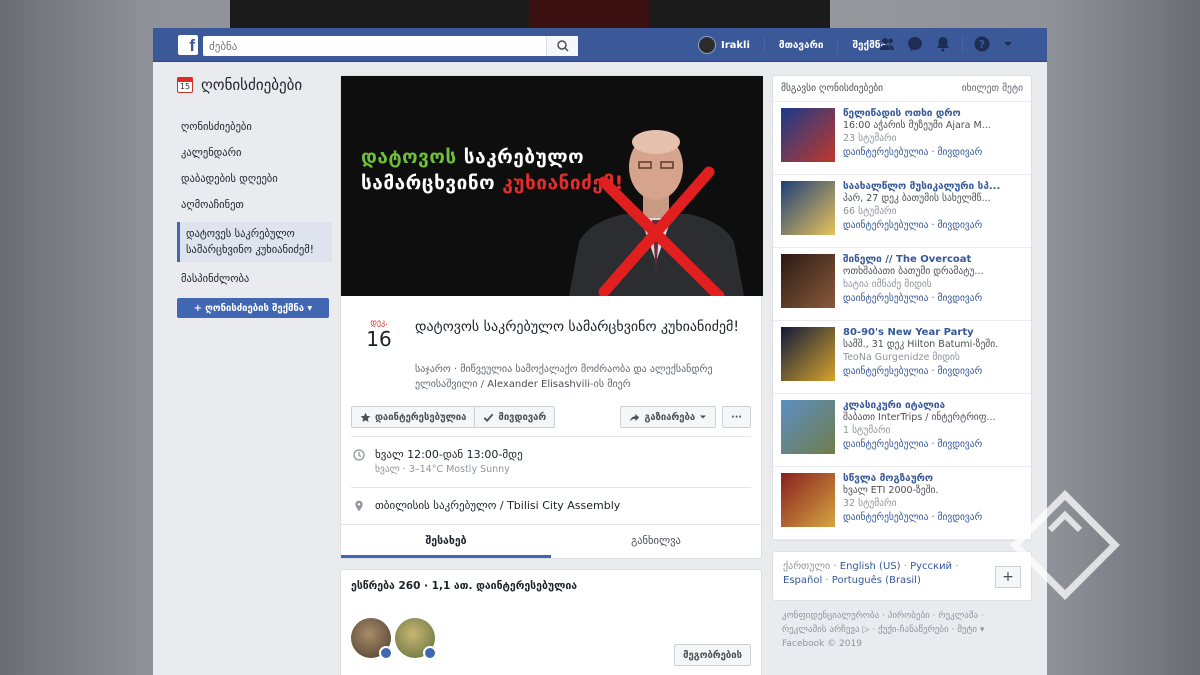 This screenshot has height=675, width=1200. I want to click on top-nav-links: Irakli მთავარი შექმნა, so click(792, 45).